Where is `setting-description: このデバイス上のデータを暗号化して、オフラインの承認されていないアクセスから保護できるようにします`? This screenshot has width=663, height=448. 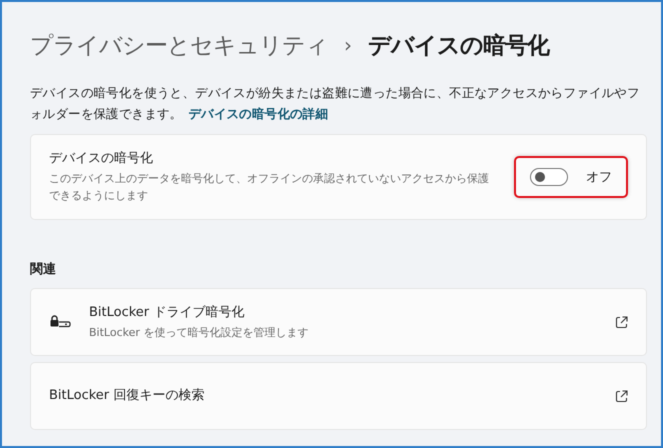 setting-description: このデバイス上のデータを暗号化して、オフラインの承認されていないアクセスから保護できるようにします is located at coordinates (269, 187).